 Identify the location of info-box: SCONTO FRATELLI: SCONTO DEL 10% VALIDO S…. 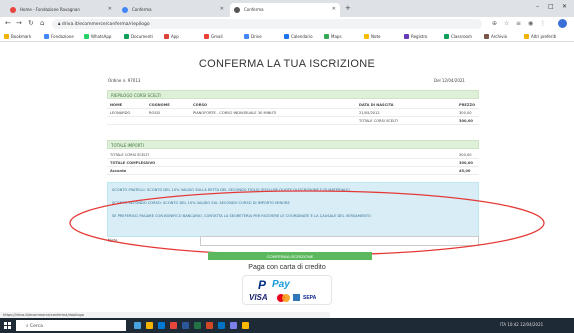
(293, 209).